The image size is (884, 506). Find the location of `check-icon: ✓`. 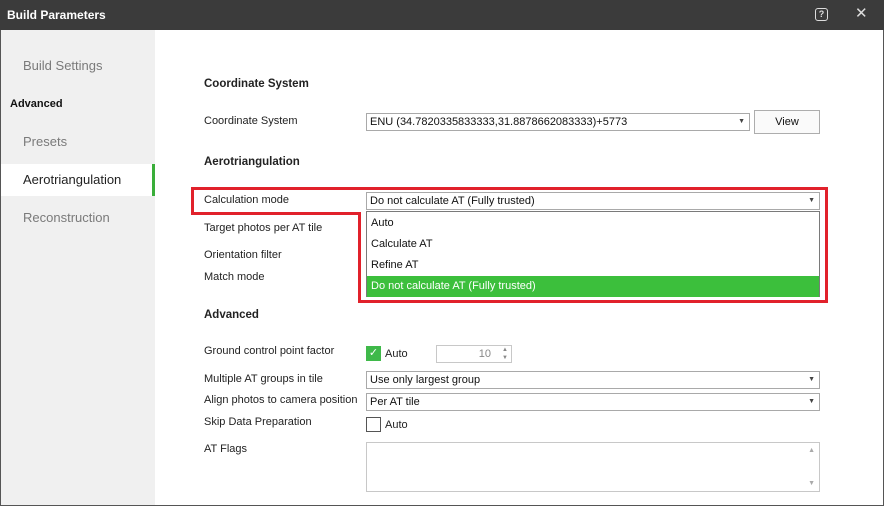

check-icon: ✓ is located at coordinates (373, 353).